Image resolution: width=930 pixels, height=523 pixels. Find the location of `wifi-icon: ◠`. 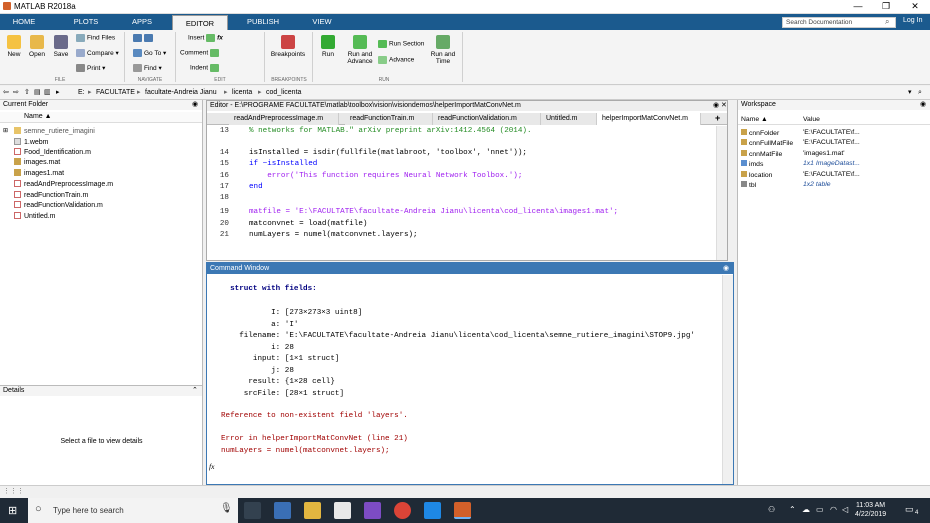

wifi-icon: ◠ is located at coordinates (833, 509).